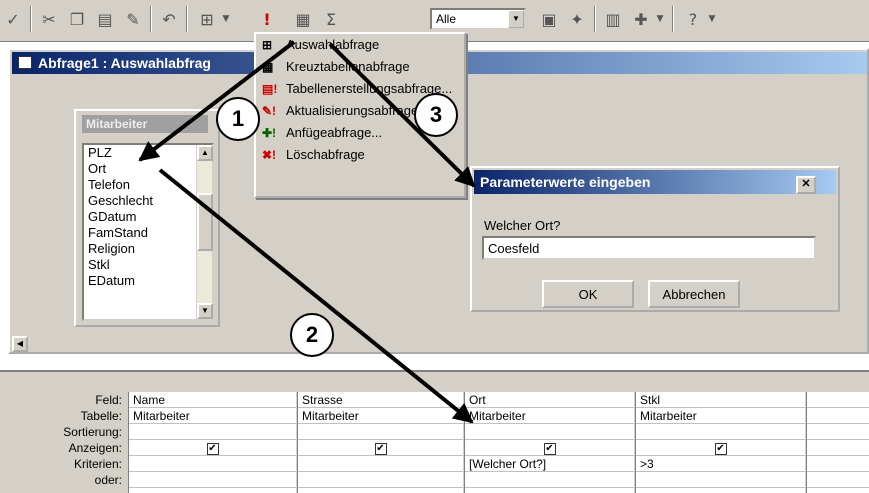 The image size is (869, 493). Describe the element at coordinates (838, 416) in the screenshot. I see `table-cell` at that location.